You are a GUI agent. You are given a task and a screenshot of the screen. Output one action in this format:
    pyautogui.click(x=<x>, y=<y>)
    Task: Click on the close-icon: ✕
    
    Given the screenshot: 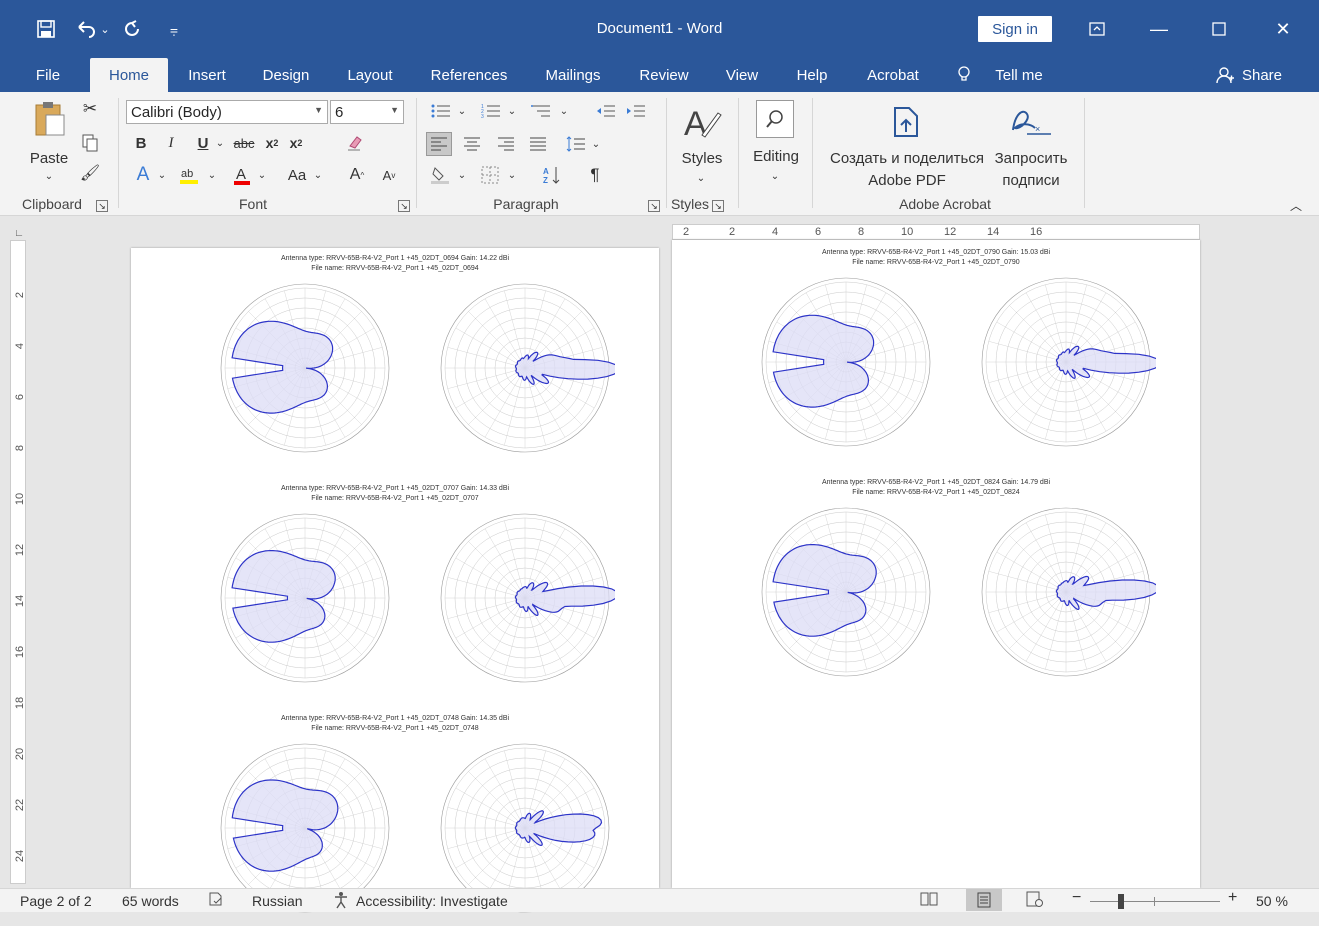 What is the action you would take?
    pyautogui.click(x=1283, y=29)
    